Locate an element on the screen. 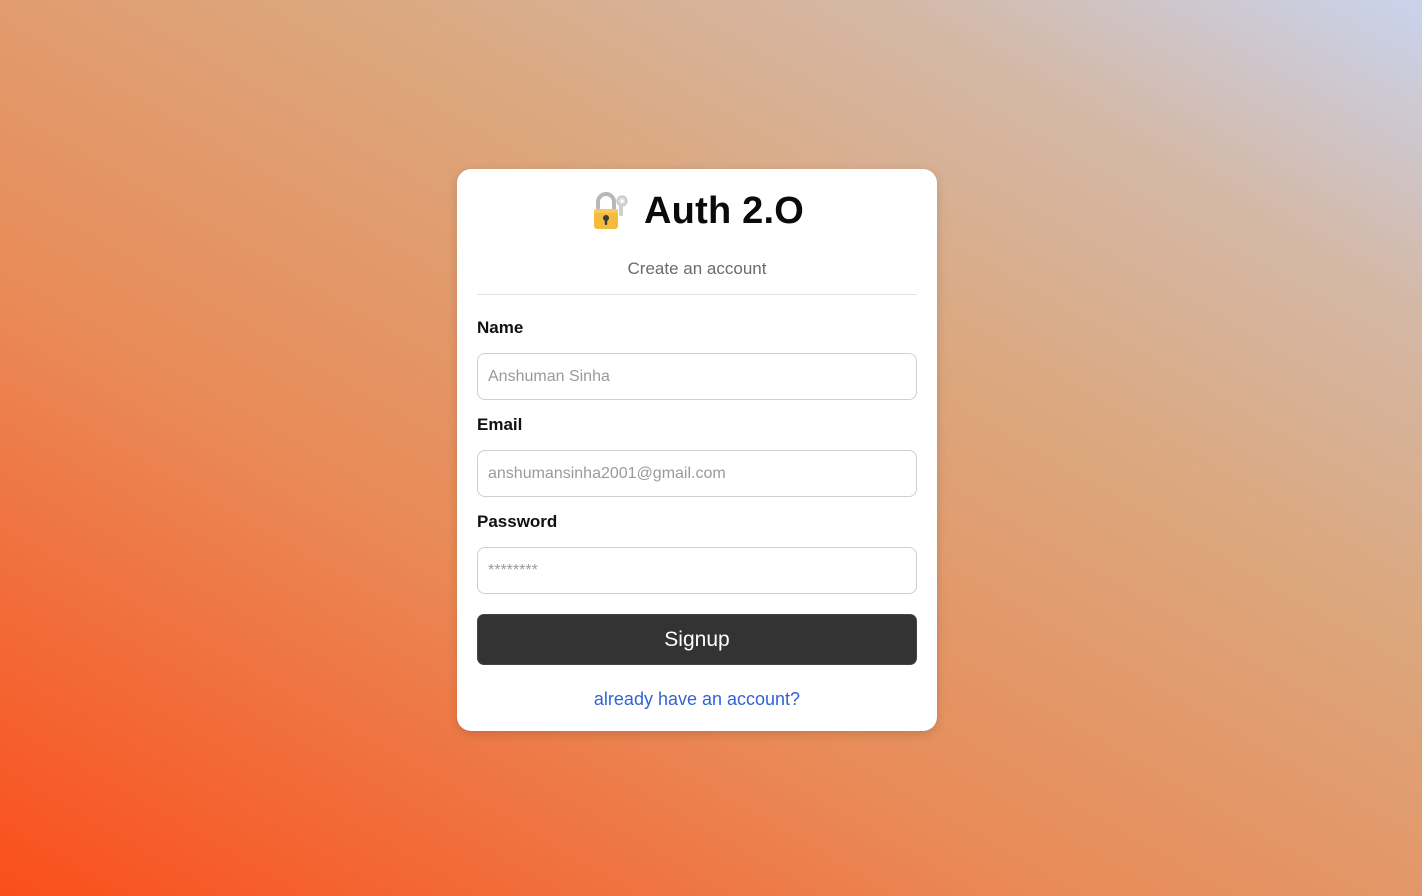 The height and width of the screenshot is (896, 1422). password-field is located at coordinates (697, 570).